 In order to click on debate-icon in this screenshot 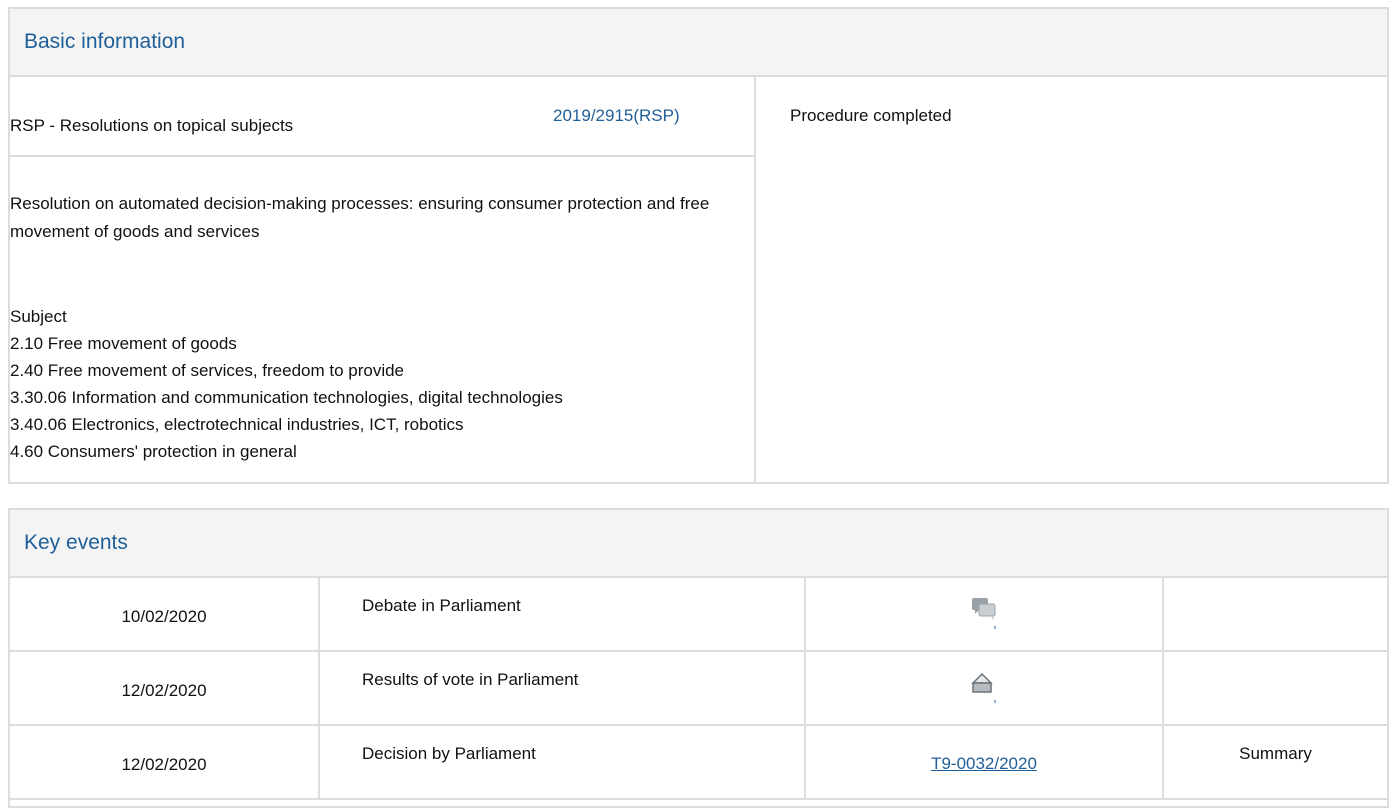, I will do `click(984, 615)`.